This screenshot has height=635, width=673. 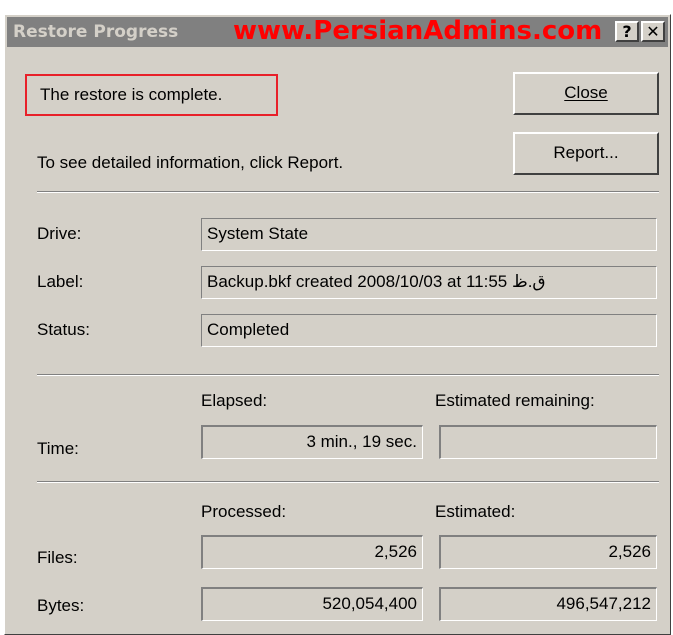 I want to click on files-estimated-field: 2,526, so click(x=548, y=552).